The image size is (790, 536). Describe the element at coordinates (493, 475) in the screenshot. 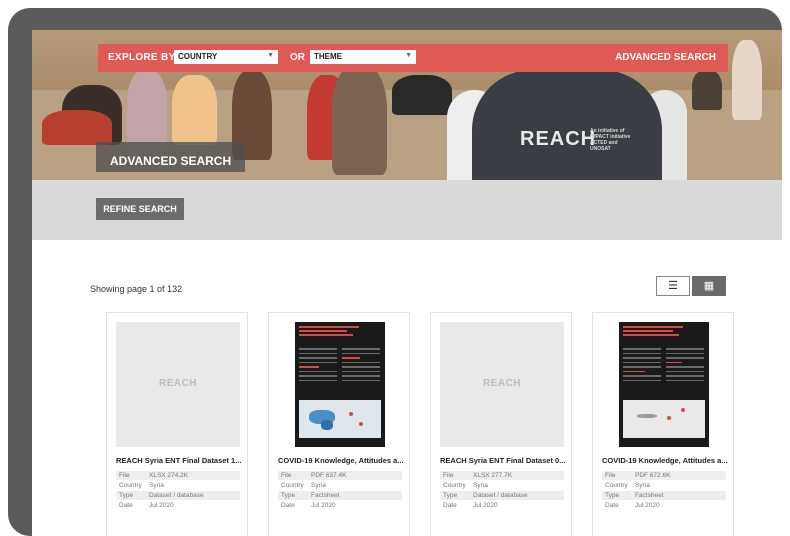

I see `meta-value: XLSX 277.7K` at that location.